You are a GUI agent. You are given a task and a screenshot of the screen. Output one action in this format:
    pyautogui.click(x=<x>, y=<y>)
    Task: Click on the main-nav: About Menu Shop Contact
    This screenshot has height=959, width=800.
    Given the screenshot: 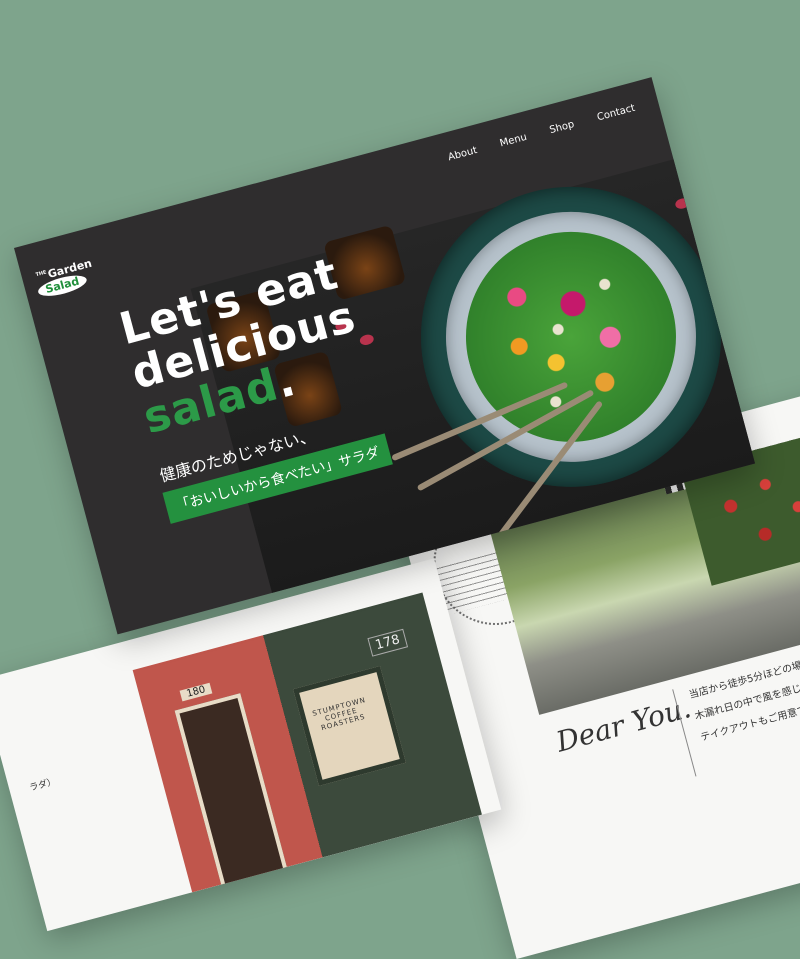 What is the action you would take?
    pyautogui.click(x=541, y=133)
    